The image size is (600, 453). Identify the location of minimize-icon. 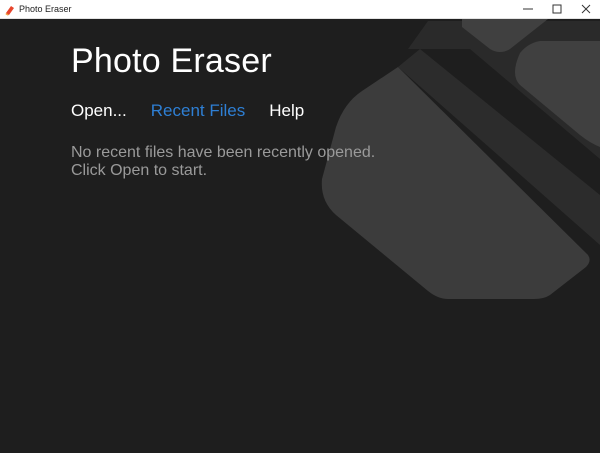
(528, 9).